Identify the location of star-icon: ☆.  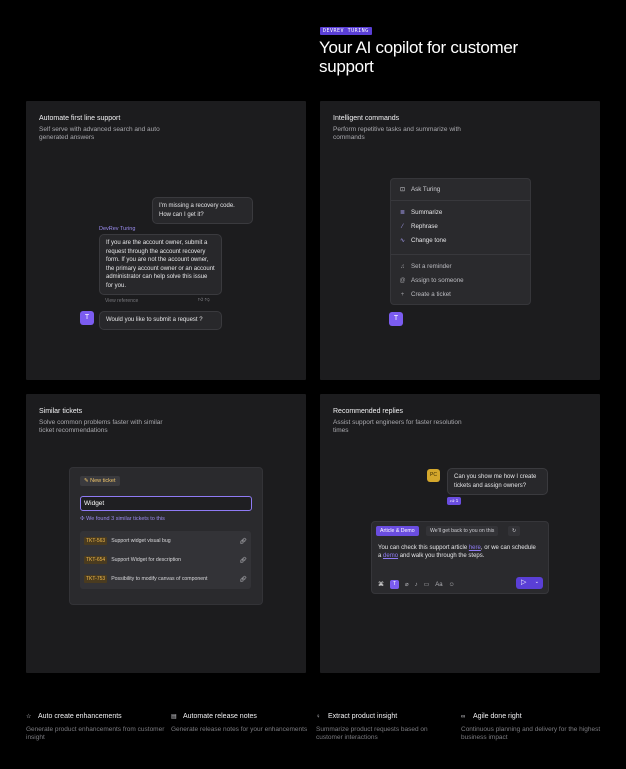
(29, 717).